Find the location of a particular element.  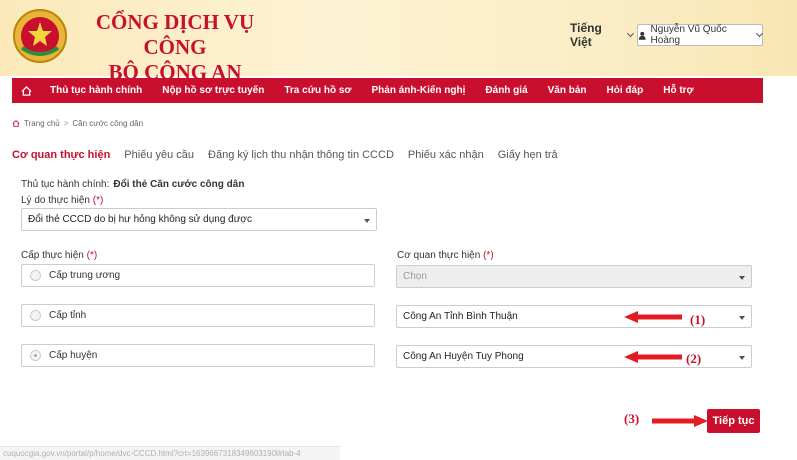

agency-label-text: Cơ quan thực hiện is located at coordinates (439, 255).